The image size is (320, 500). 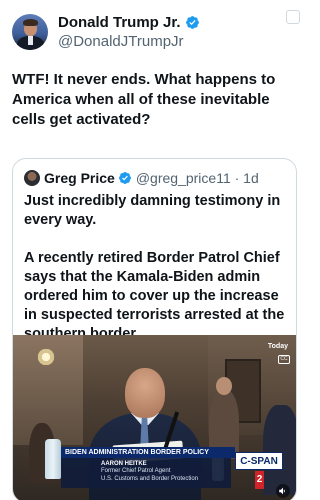 What do you see at coordinates (293, 17) in the screenshot?
I see `corner-frame-mark` at bounding box center [293, 17].